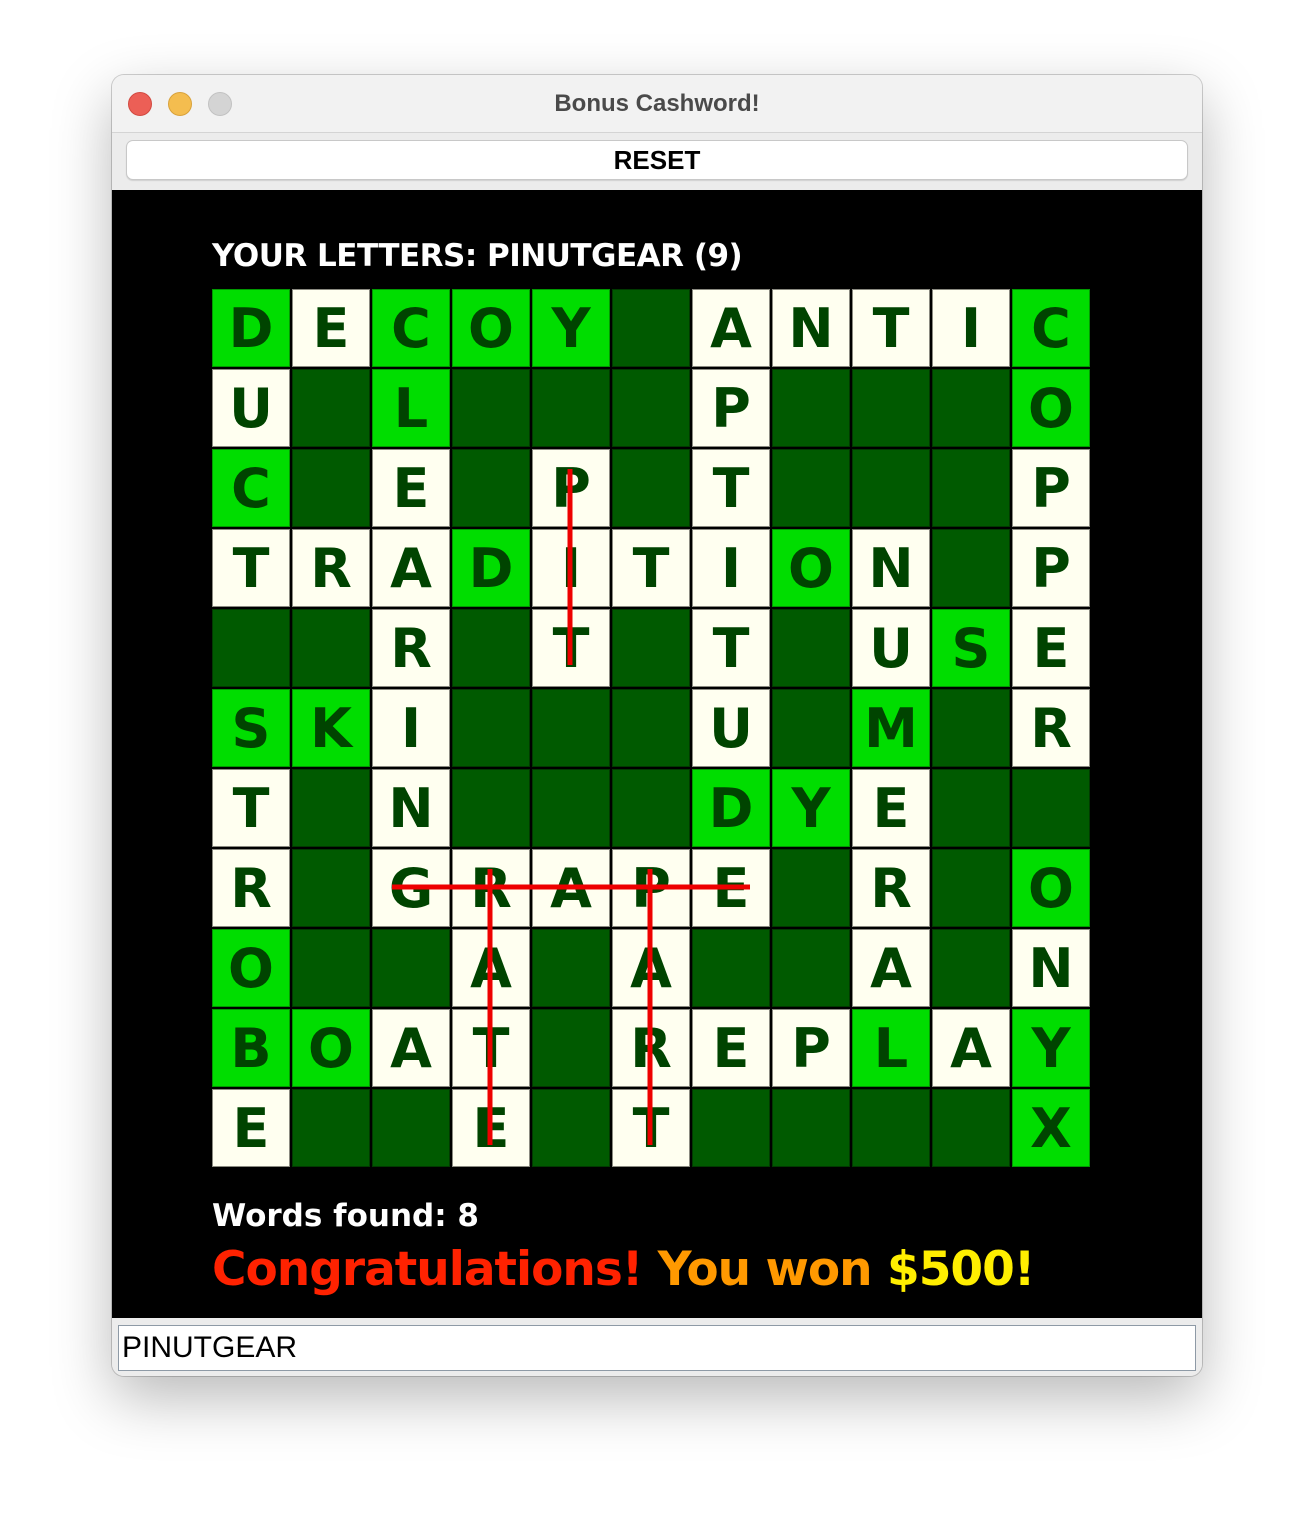 The width and height of the screenshot is (1314, 1524). What do you see at coordinates (765, 1269) in the screenshot?
I see `congrats-part-2: You won` at bounding box center [765, 1269].